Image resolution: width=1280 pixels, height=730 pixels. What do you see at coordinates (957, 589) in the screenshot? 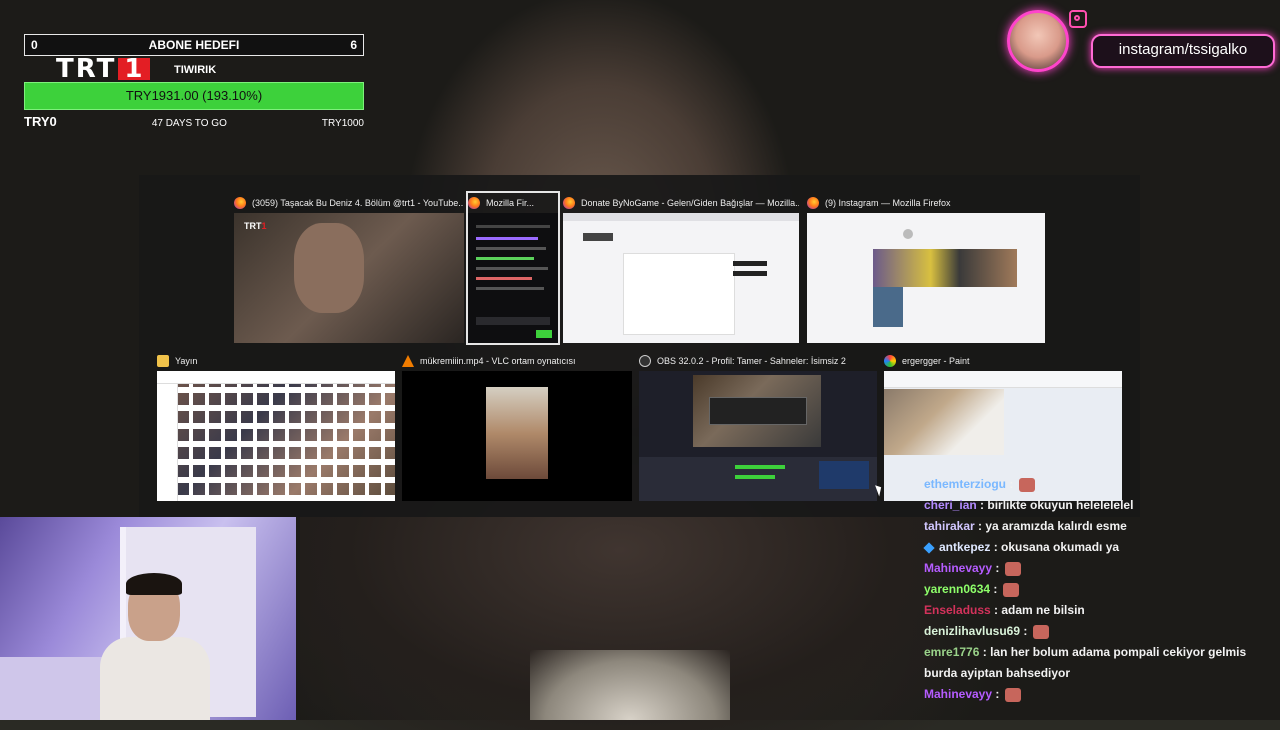
I see `chat-username: yarenn0634` at bounding box center [957, 589].